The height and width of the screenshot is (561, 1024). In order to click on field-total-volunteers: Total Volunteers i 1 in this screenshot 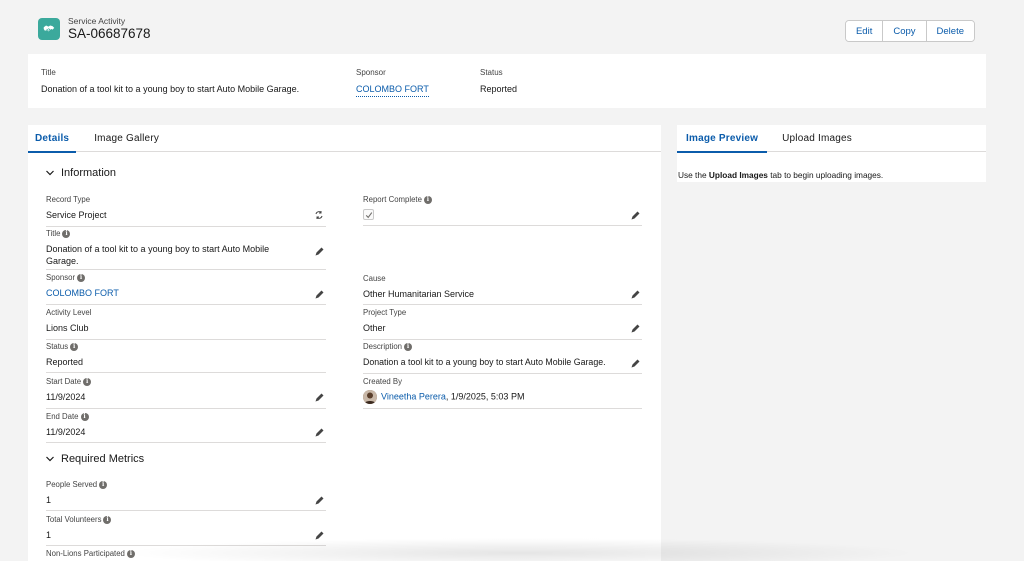, I will do `click(186, 530)`.